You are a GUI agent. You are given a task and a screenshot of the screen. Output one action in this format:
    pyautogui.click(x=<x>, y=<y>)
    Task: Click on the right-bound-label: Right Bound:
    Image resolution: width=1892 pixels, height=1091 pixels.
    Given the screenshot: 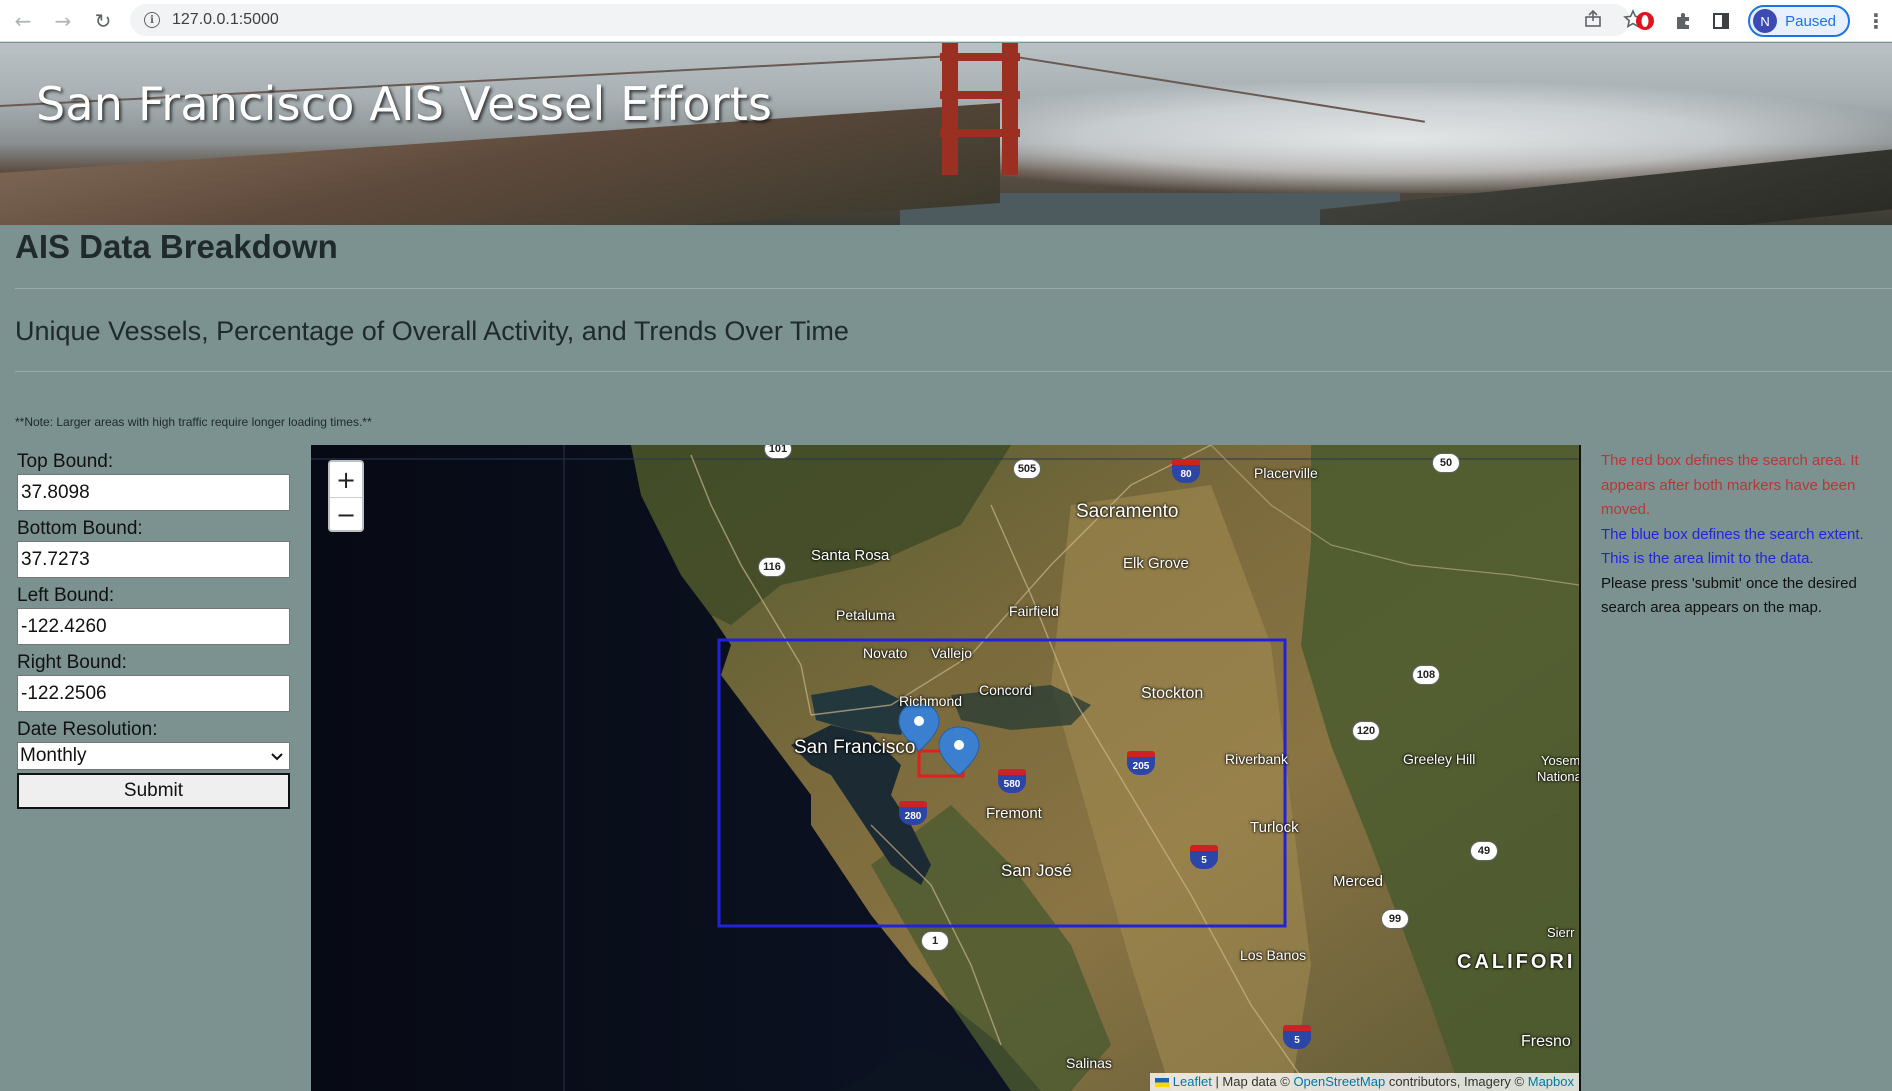 What is the action you would take?
    pyautogui.click(x=72, y=662)
    